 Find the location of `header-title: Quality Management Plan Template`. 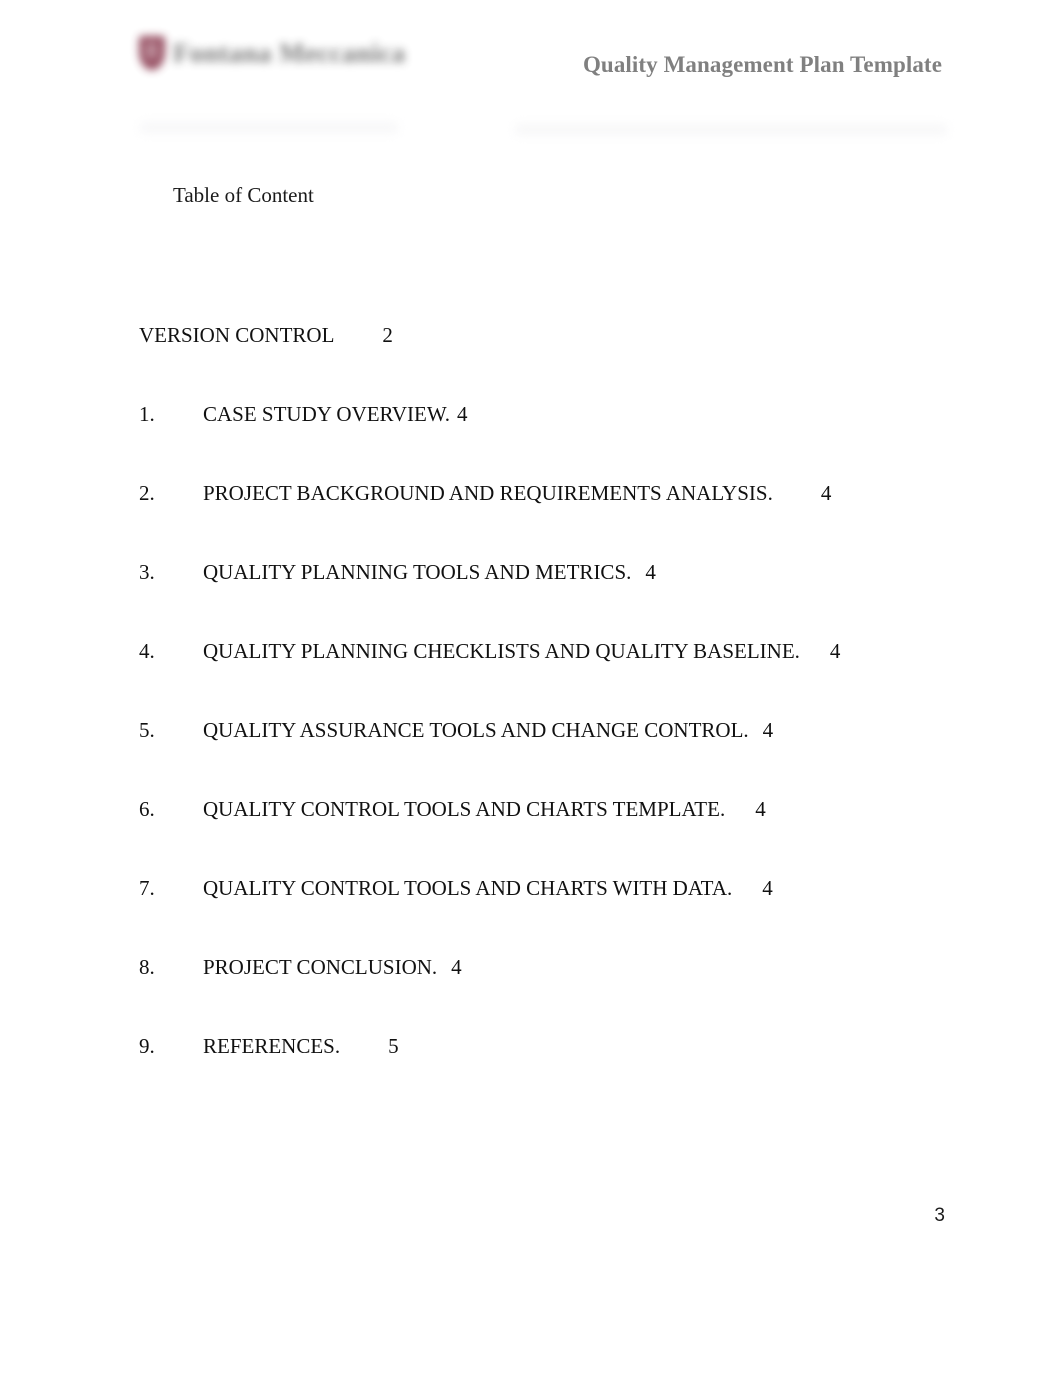

header-title: Quality Management Plan Template is located at coordinates (762, 64).